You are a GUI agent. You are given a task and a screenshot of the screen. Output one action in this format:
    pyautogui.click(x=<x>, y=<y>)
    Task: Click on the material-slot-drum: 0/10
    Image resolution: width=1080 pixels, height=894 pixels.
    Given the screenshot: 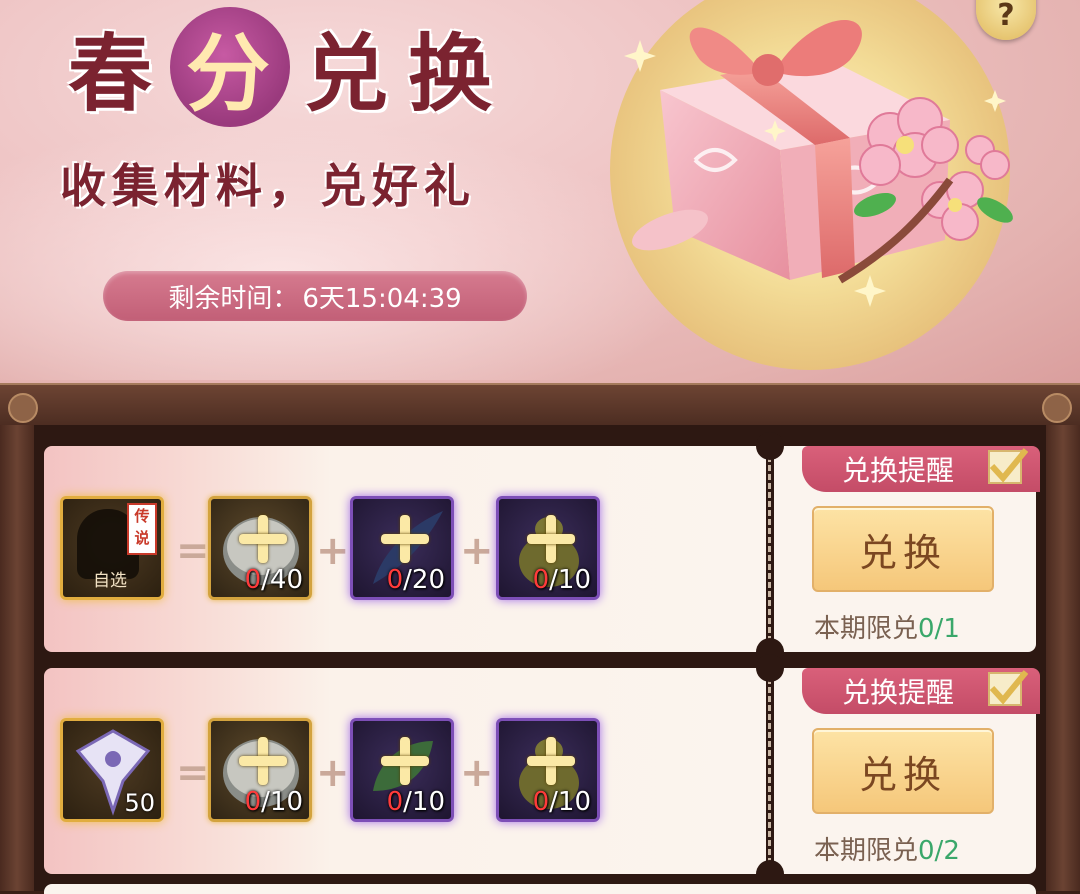 What is the action you would take?
    pyautogui.click(x=260, y=770)
    